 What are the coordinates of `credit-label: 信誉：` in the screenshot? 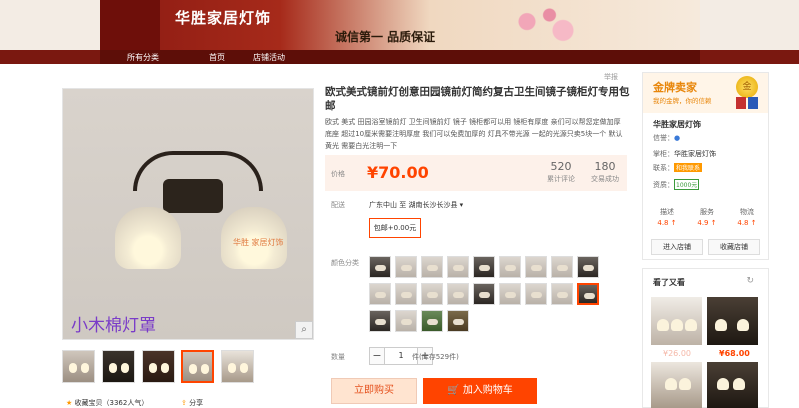 It's located at (663, 138).